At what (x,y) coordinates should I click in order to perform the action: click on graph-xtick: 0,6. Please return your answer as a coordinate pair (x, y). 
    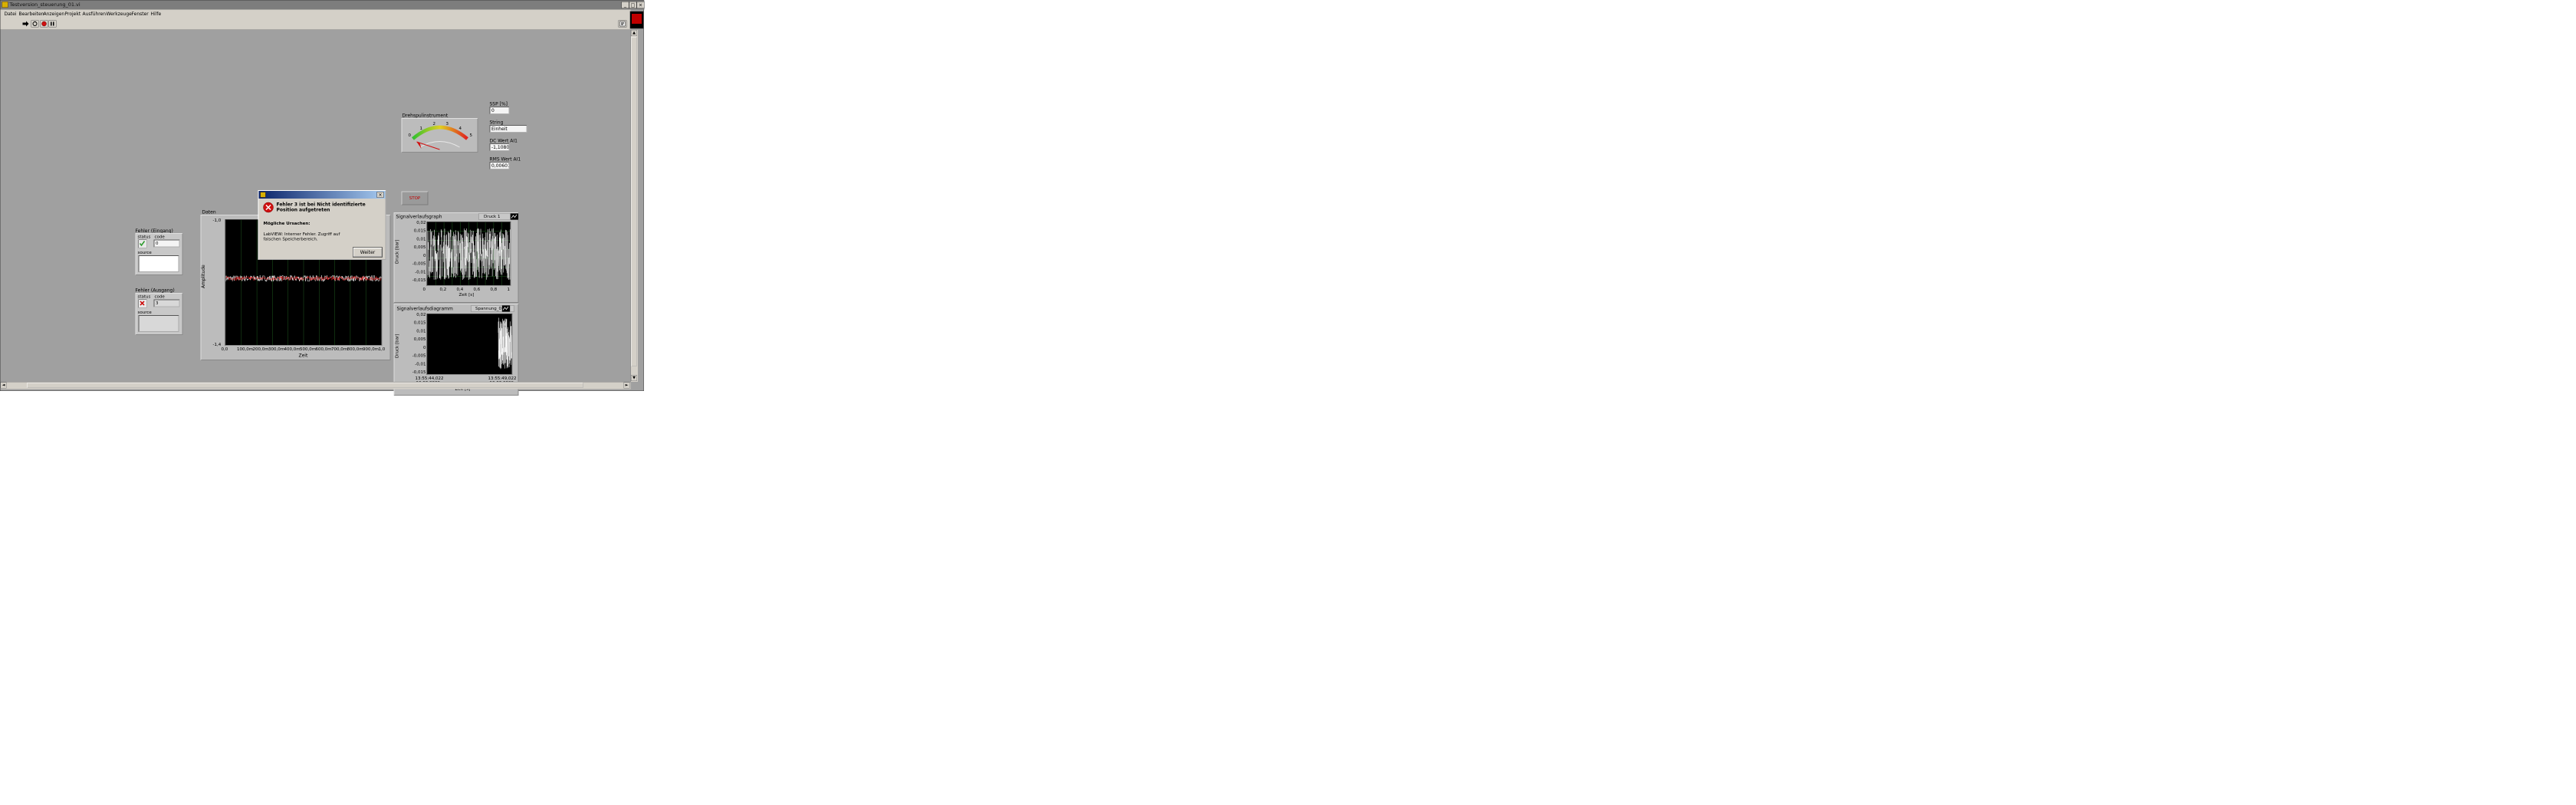
    Looking at the image, I should click on (477, 290).